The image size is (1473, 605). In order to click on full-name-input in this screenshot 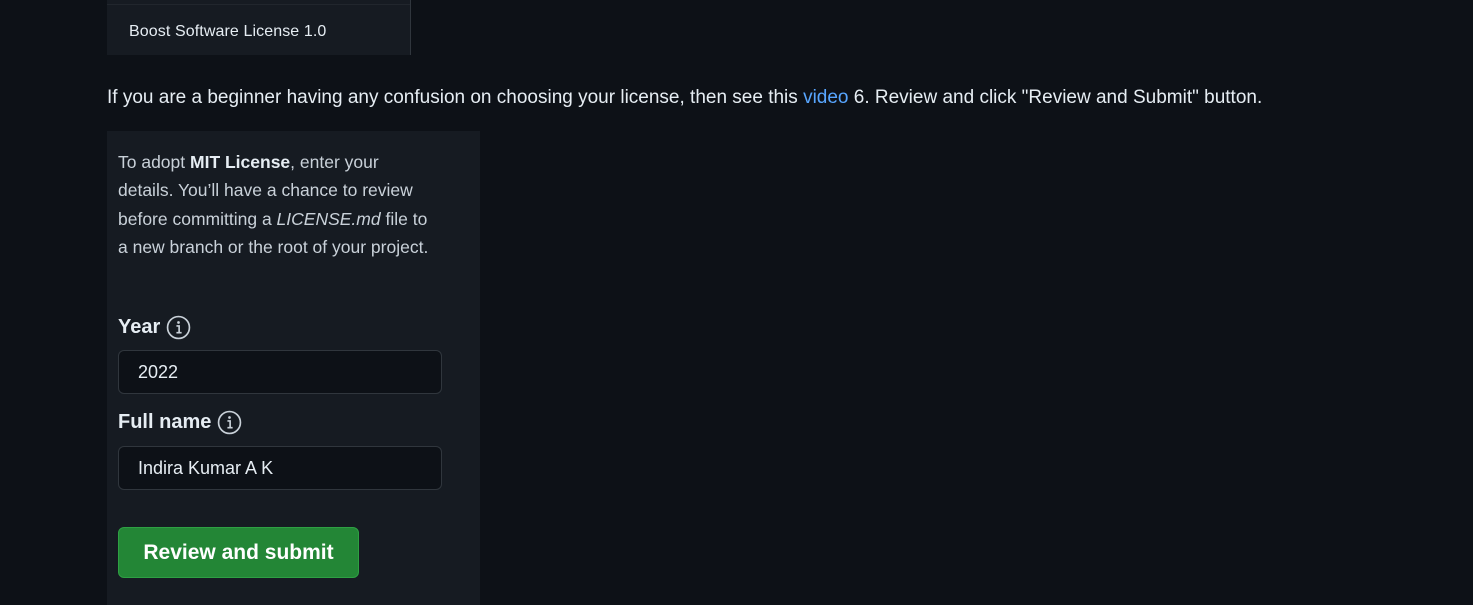, I will do `click(280, 468)`.